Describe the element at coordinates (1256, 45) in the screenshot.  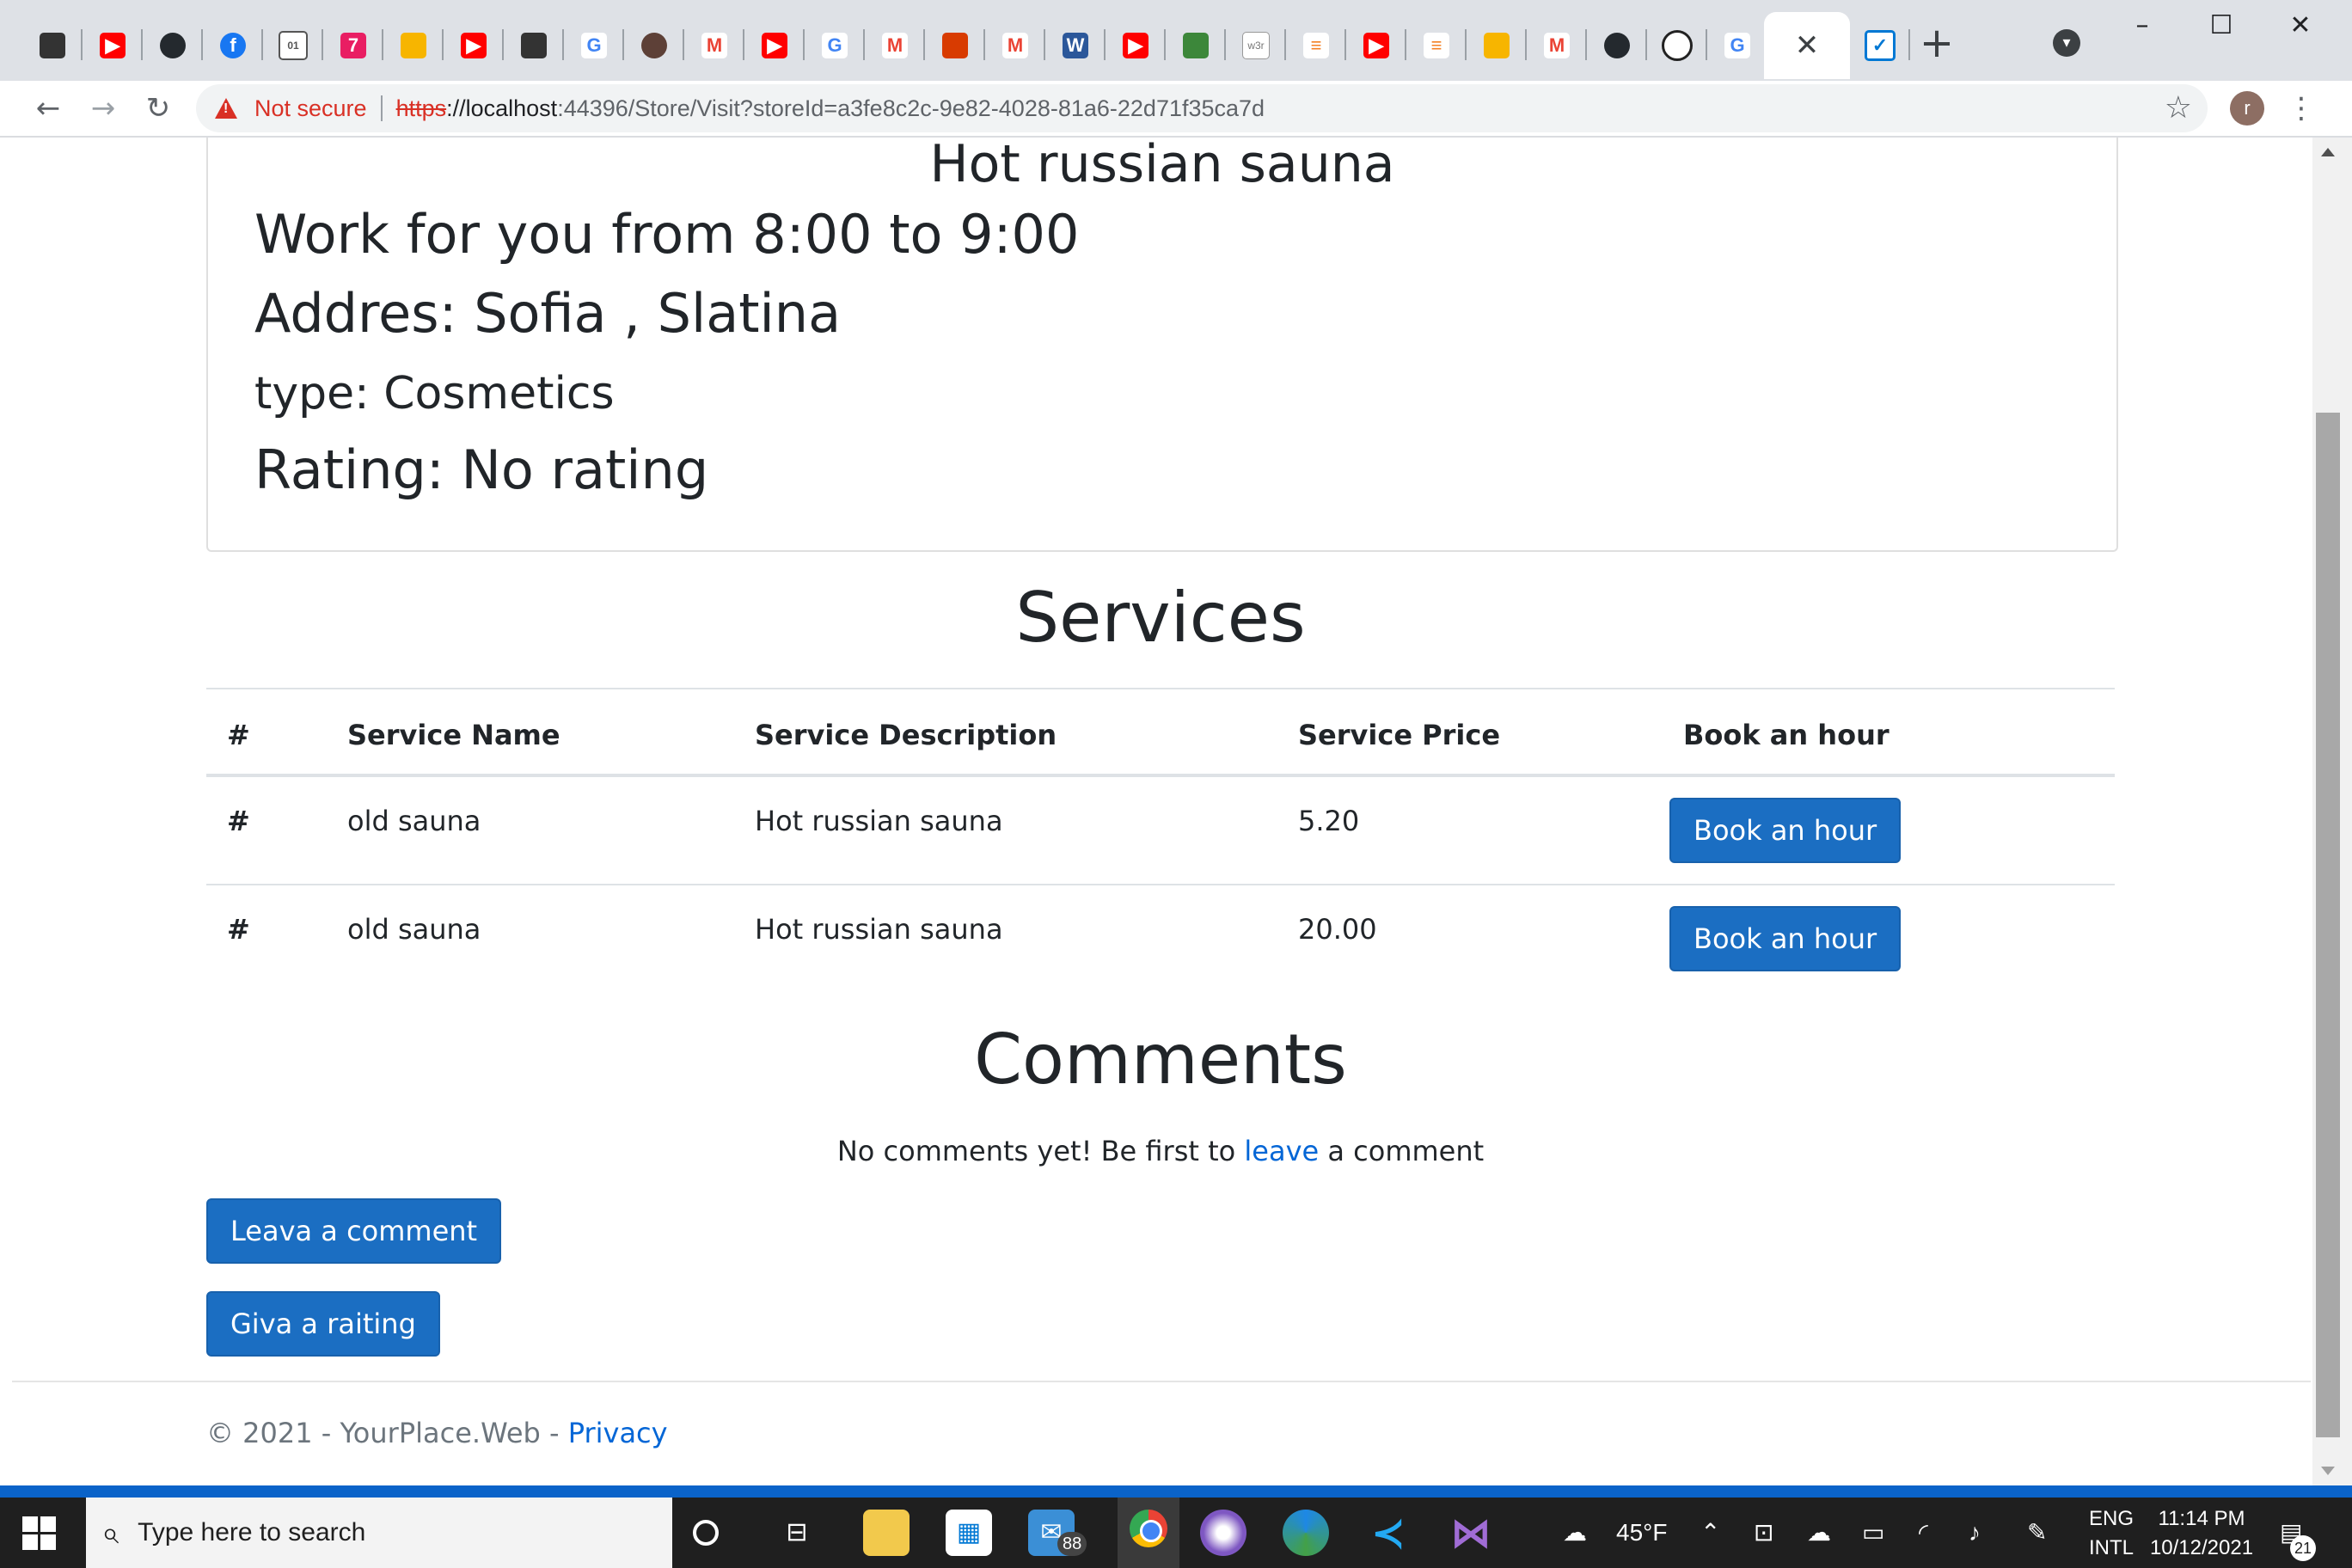
I see `tab-w3r: w3r` at that location.